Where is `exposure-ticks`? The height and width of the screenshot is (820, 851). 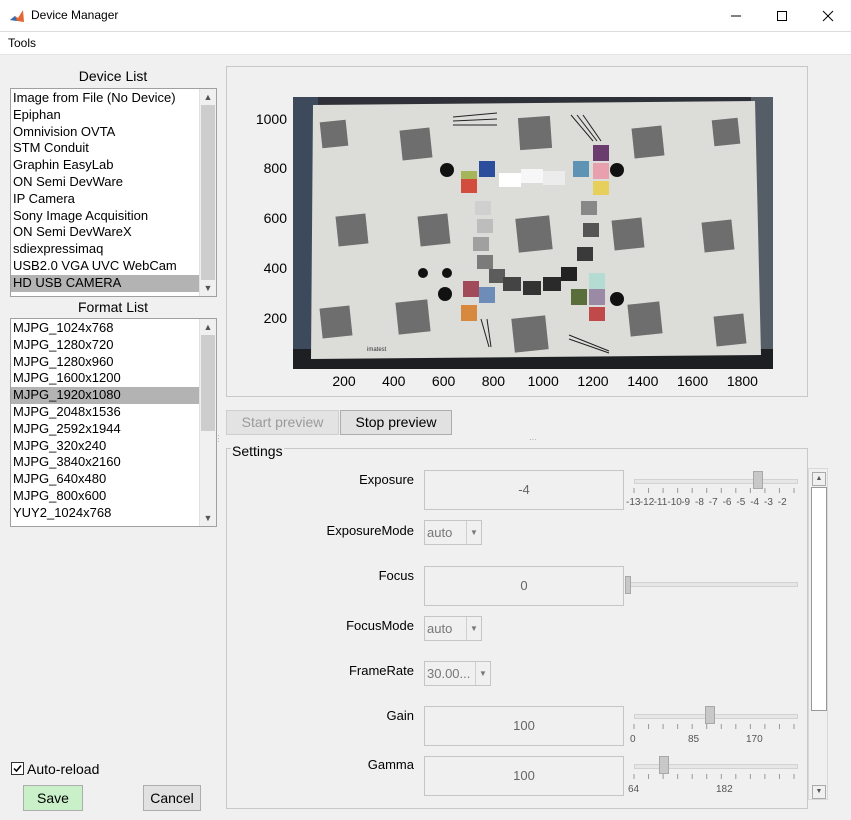 exposure-ticks is located at coordinates (714, 490).